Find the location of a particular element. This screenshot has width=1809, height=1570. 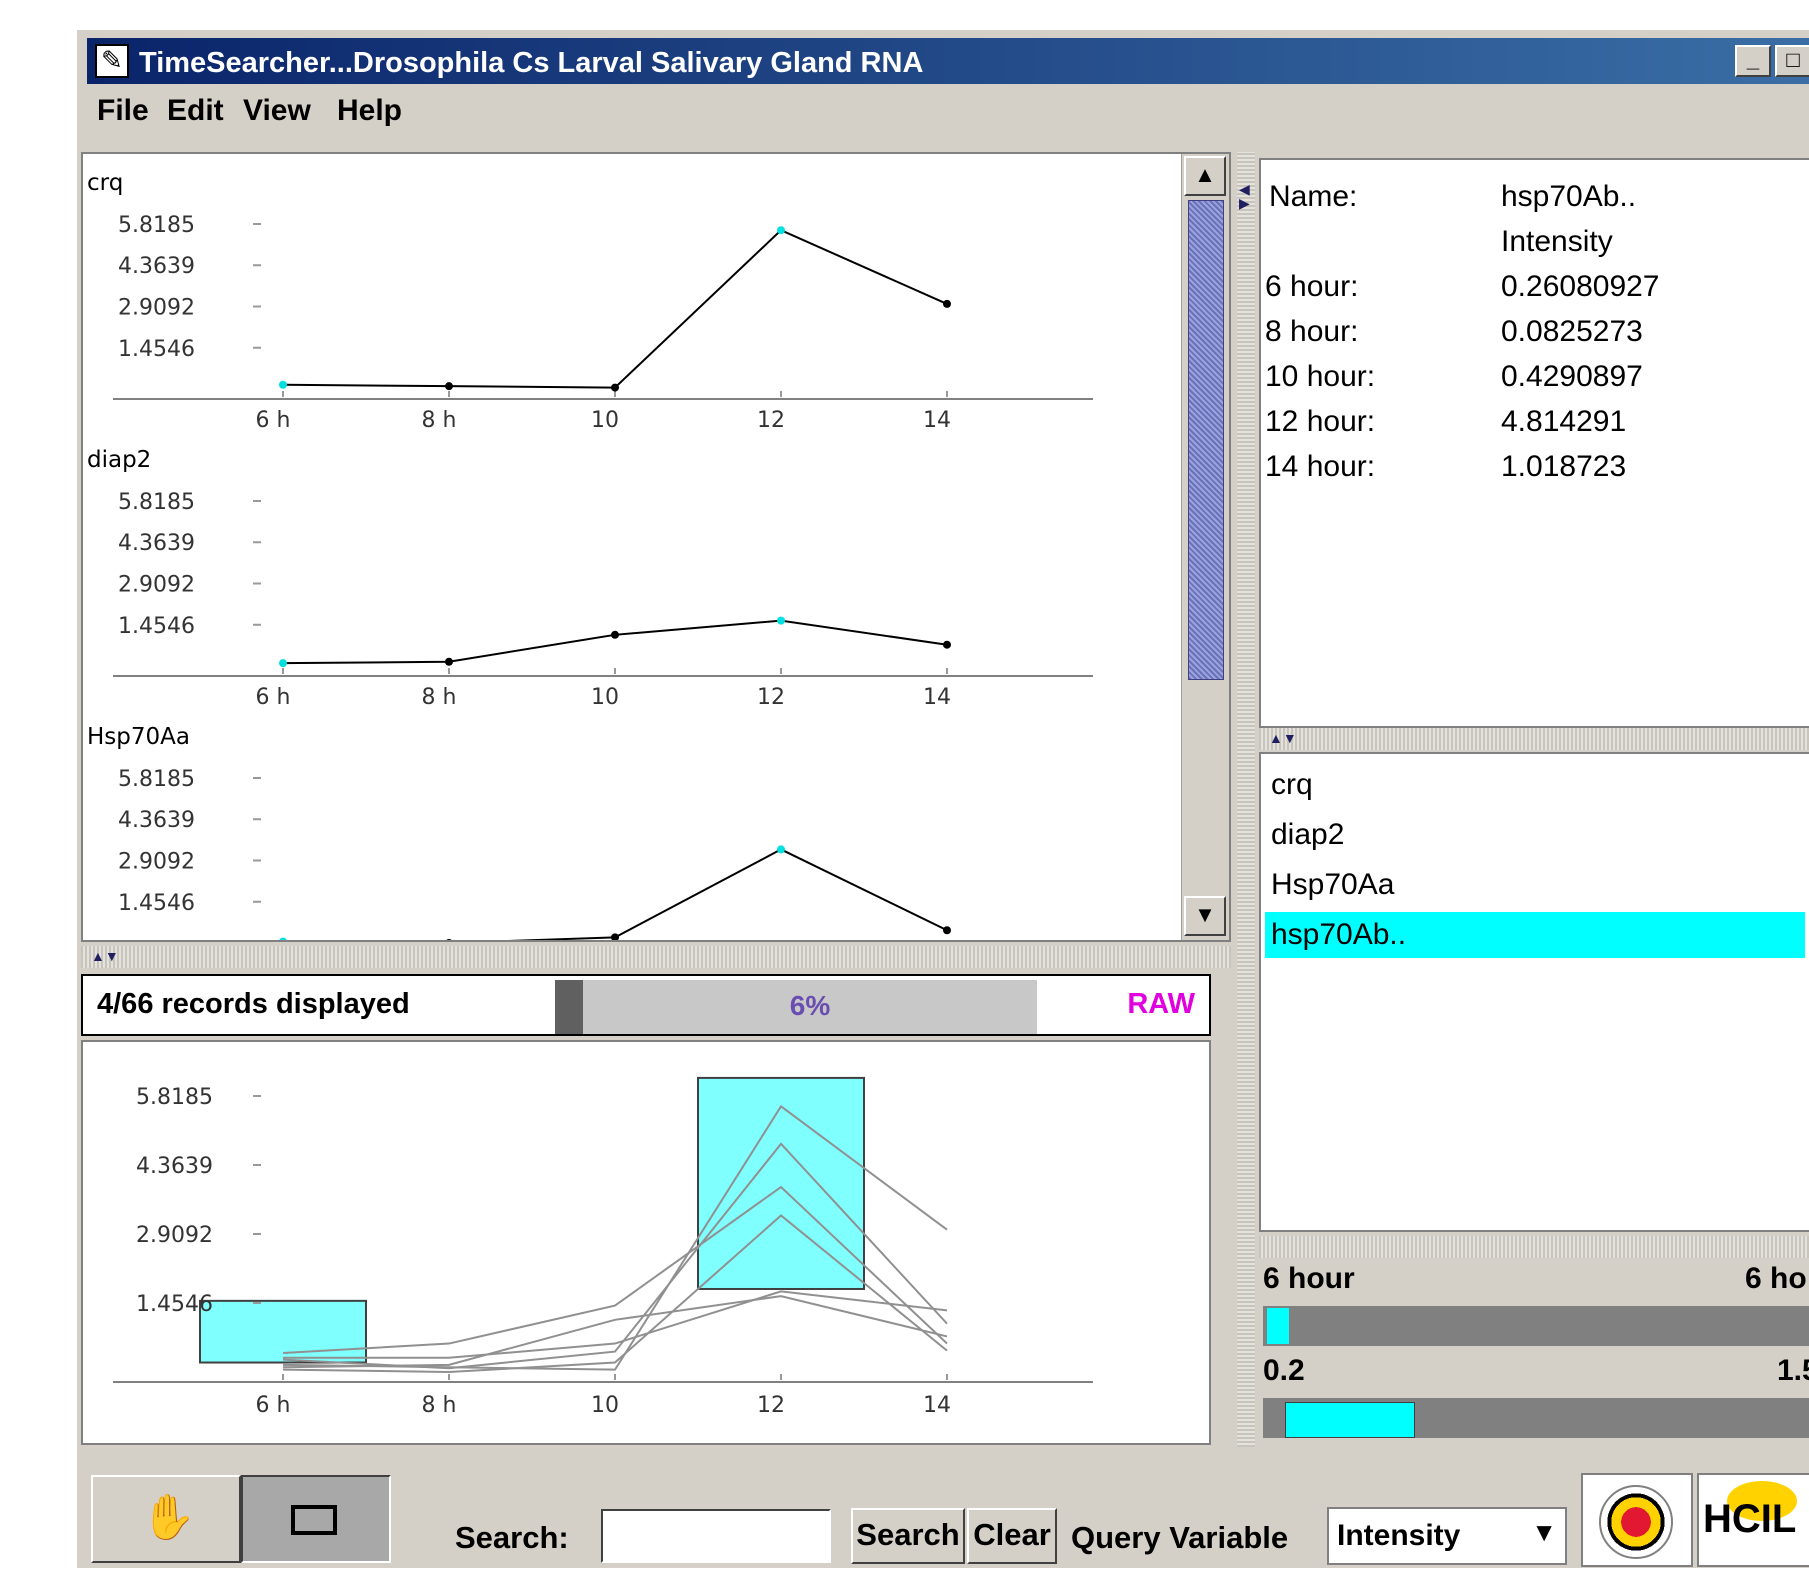

list-item: Hsp70Aa is located at coordinates (1329, 885).